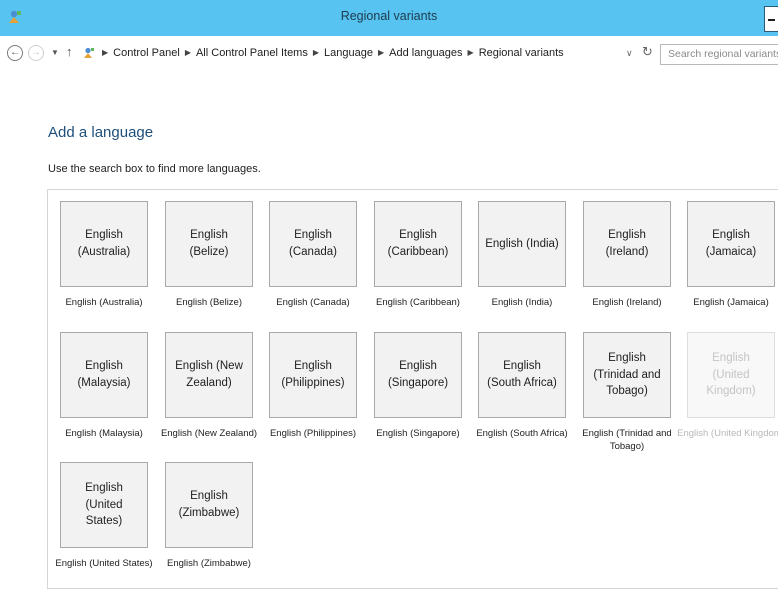 The image size is (778, 589). Describe the element at coordinates (522, 302) in the screenshot. I see `language-tile-caption: English (India)` at that location.